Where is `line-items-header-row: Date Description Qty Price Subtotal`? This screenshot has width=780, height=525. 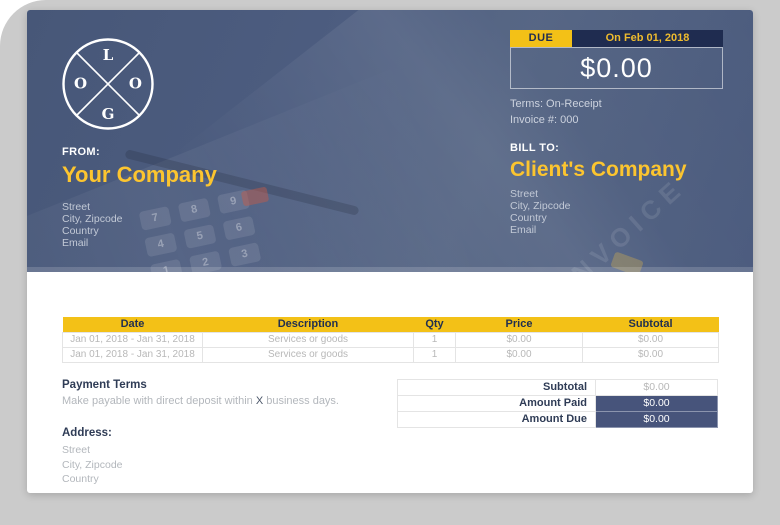
line-items-header-row: Date Description Qty Price Subtotal is located at coordinates (390, 325).